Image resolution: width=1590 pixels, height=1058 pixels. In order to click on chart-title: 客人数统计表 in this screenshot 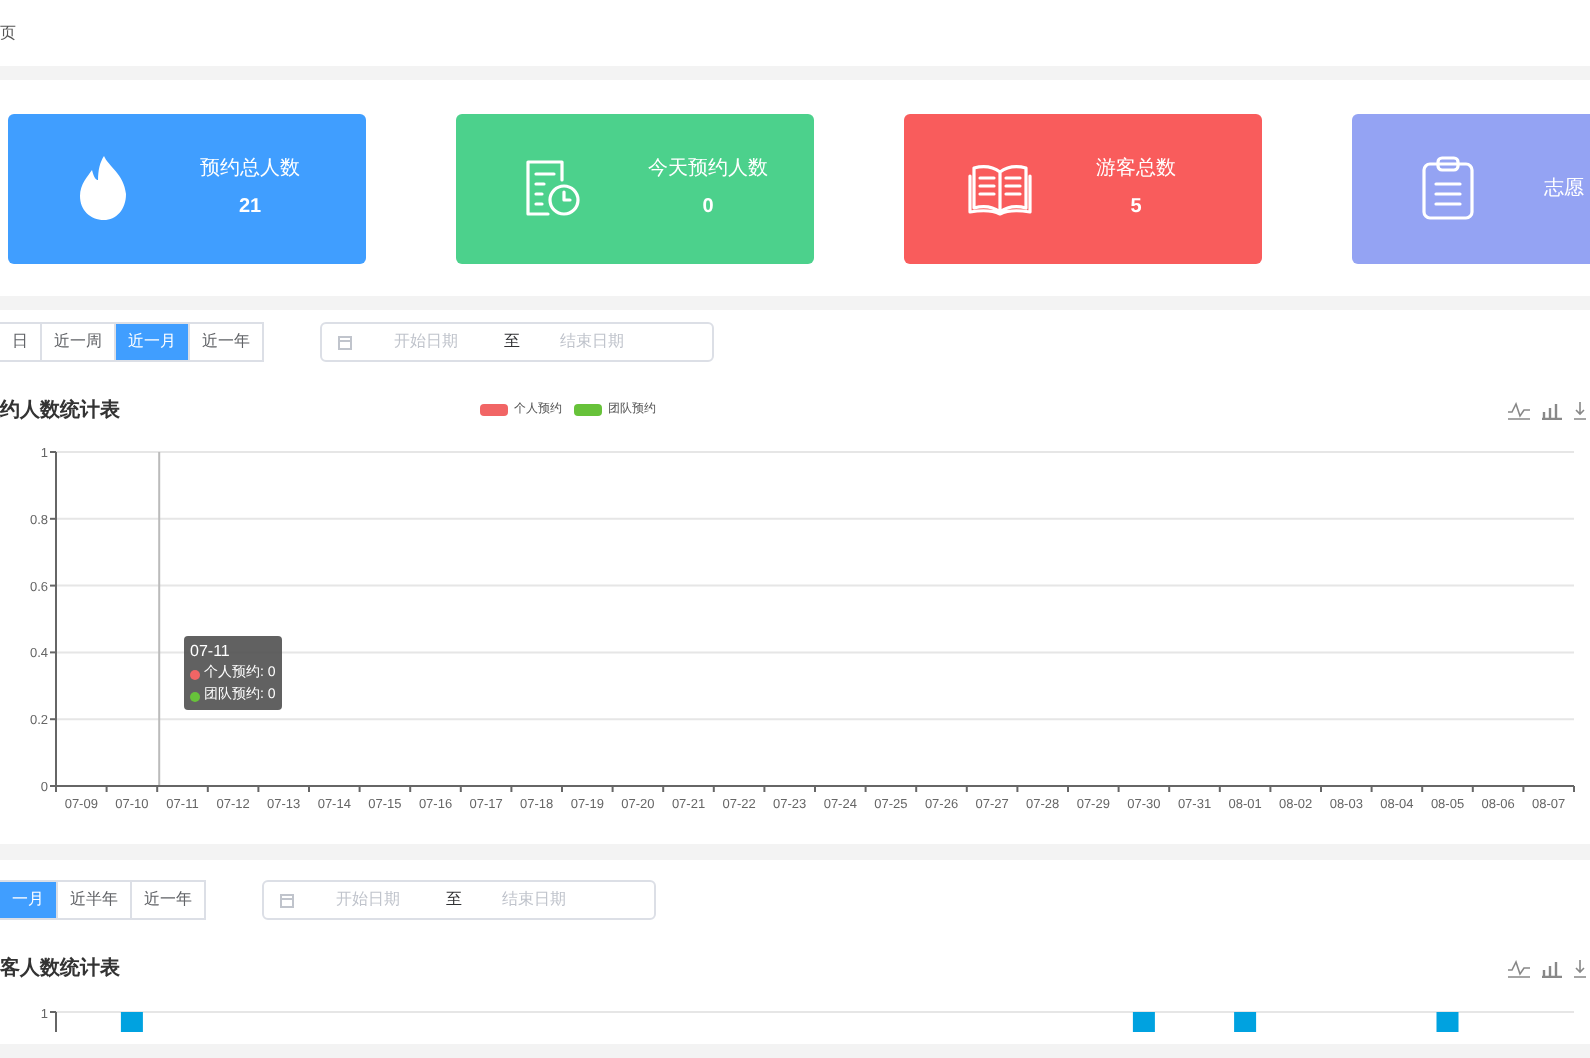, I will do `click(60, 968)`.